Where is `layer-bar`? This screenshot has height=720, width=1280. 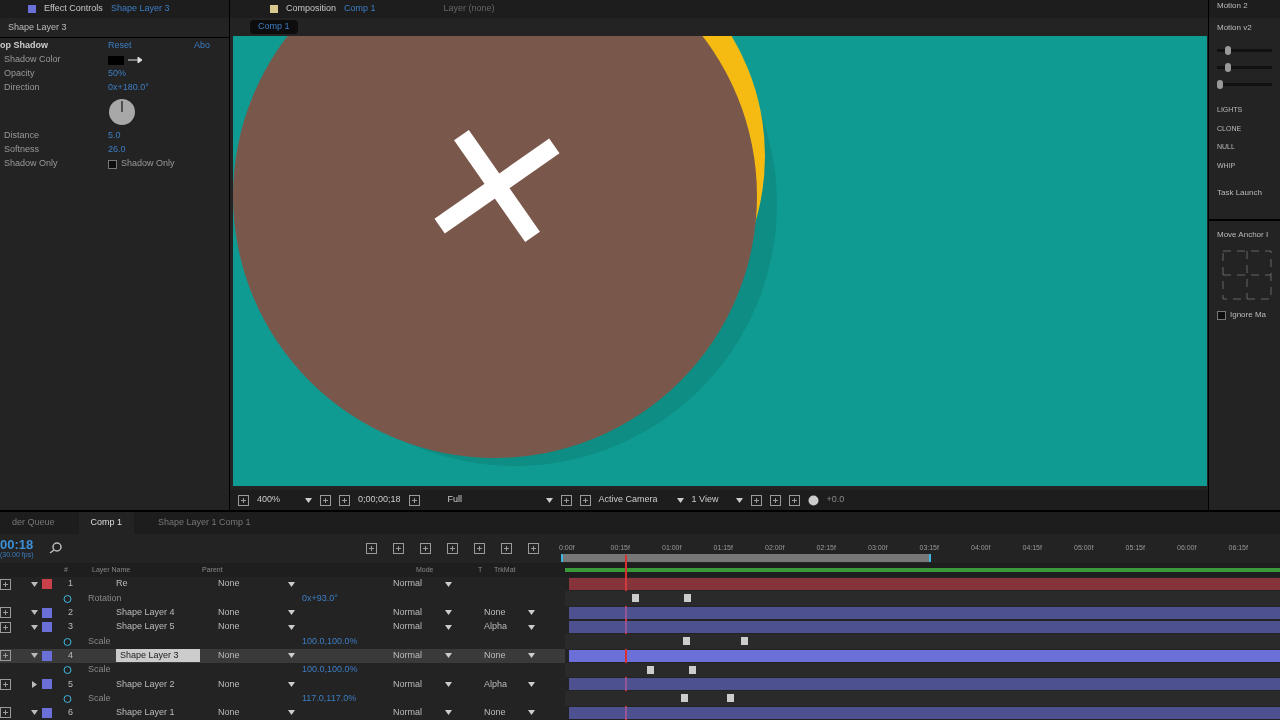 layer-bar is located at coordinates (924, 655).